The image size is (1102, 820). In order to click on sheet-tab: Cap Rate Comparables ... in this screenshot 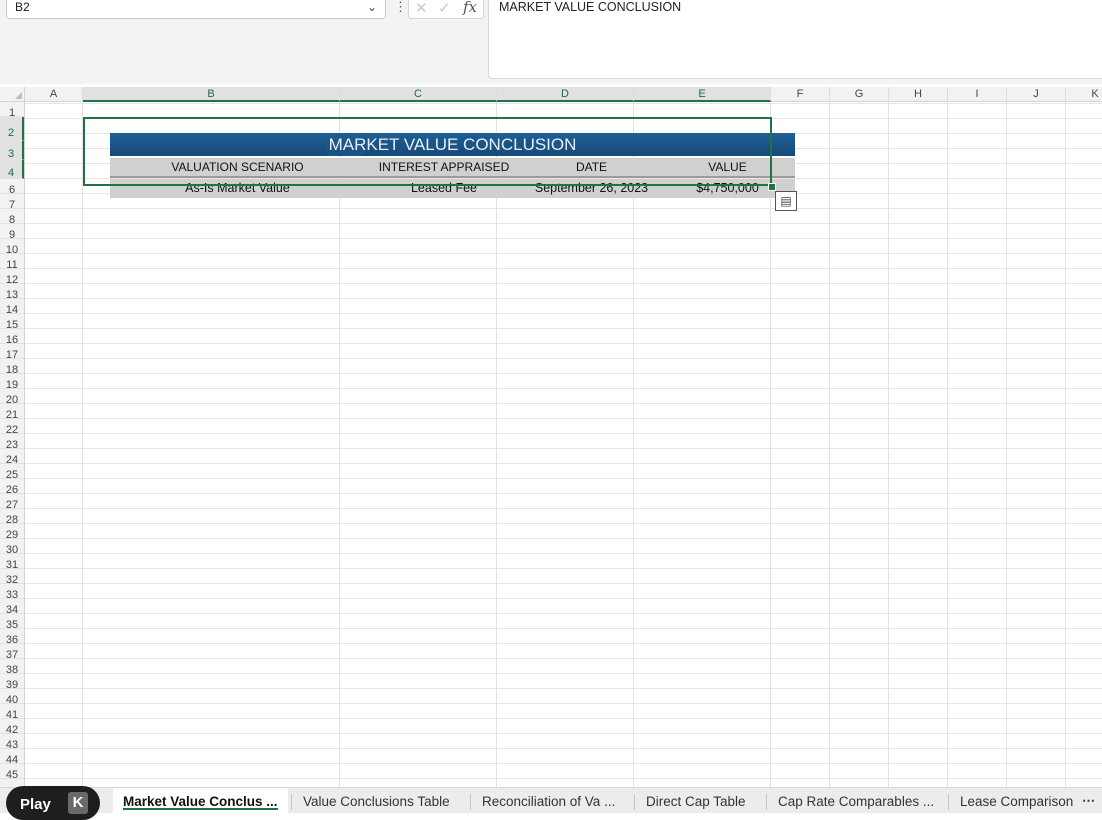, I will do `click(856, 800)`.